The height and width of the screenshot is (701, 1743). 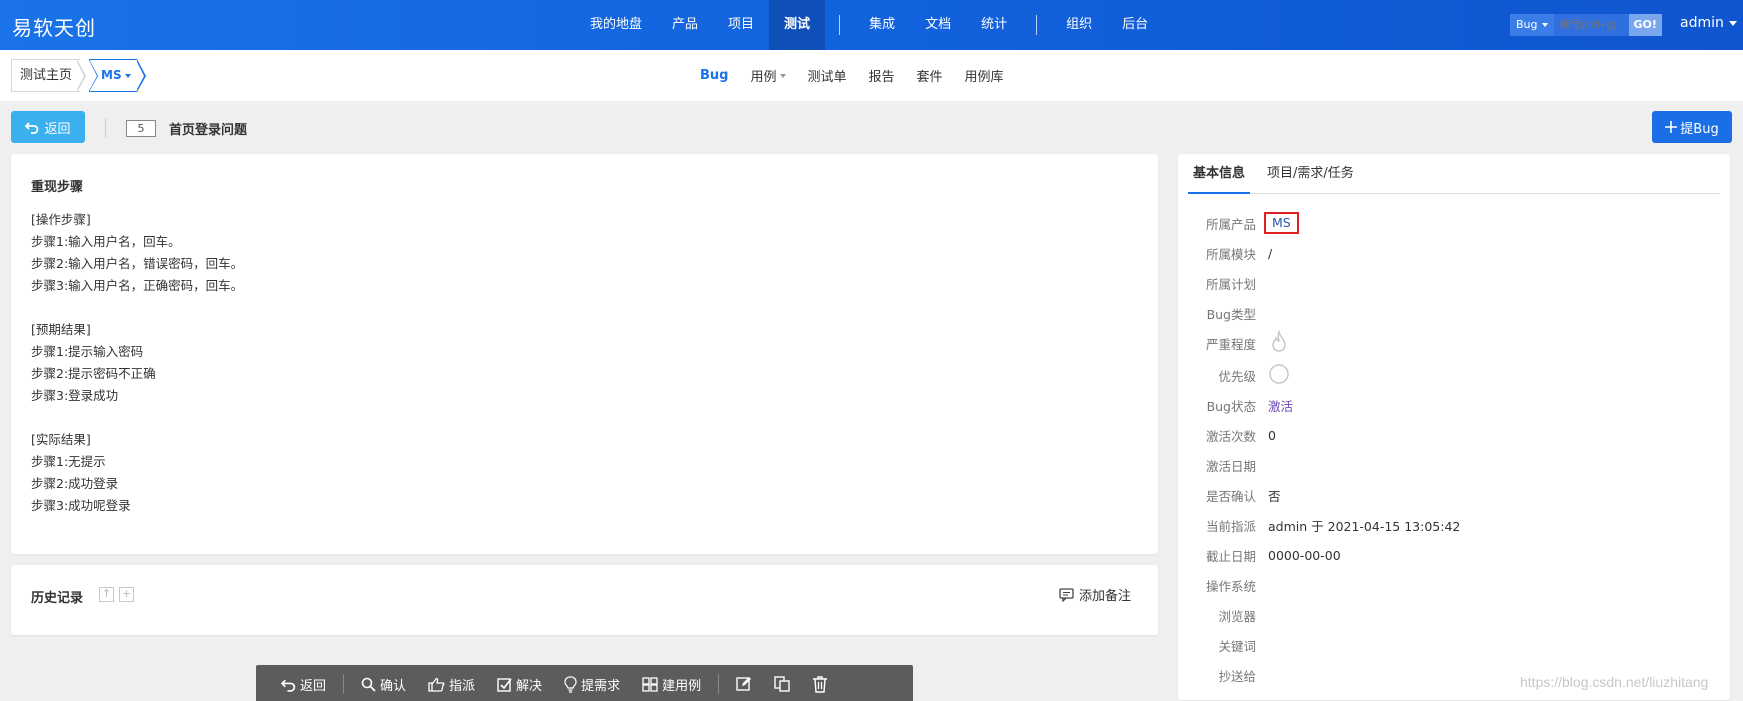 I want to click on info-label: 当前指派, so click(x=1230, y=526).